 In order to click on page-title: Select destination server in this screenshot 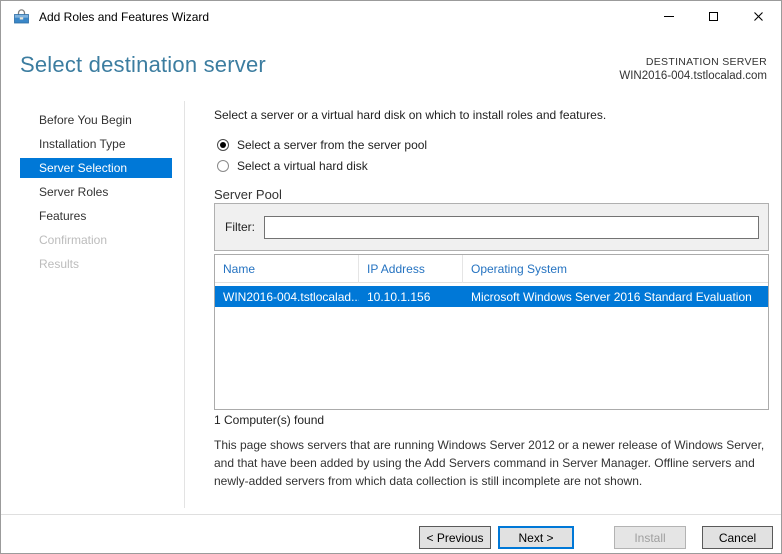, I will do `click(143, 64)`.